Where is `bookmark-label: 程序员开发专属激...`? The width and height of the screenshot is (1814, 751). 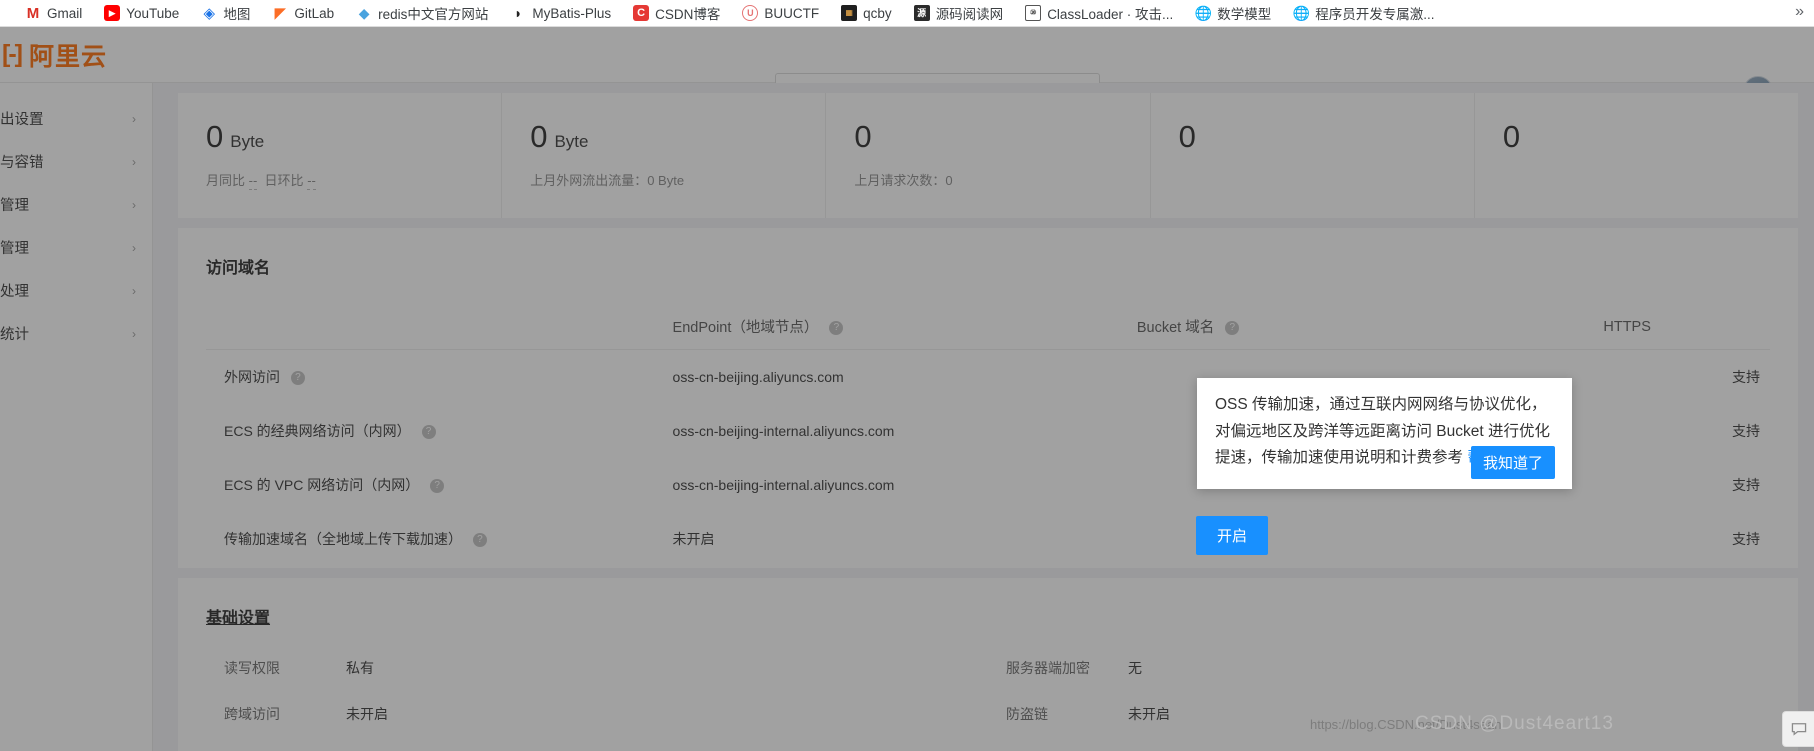
bookmark-label: 程序员开发专属激... is located at coordinates (1375, 14).